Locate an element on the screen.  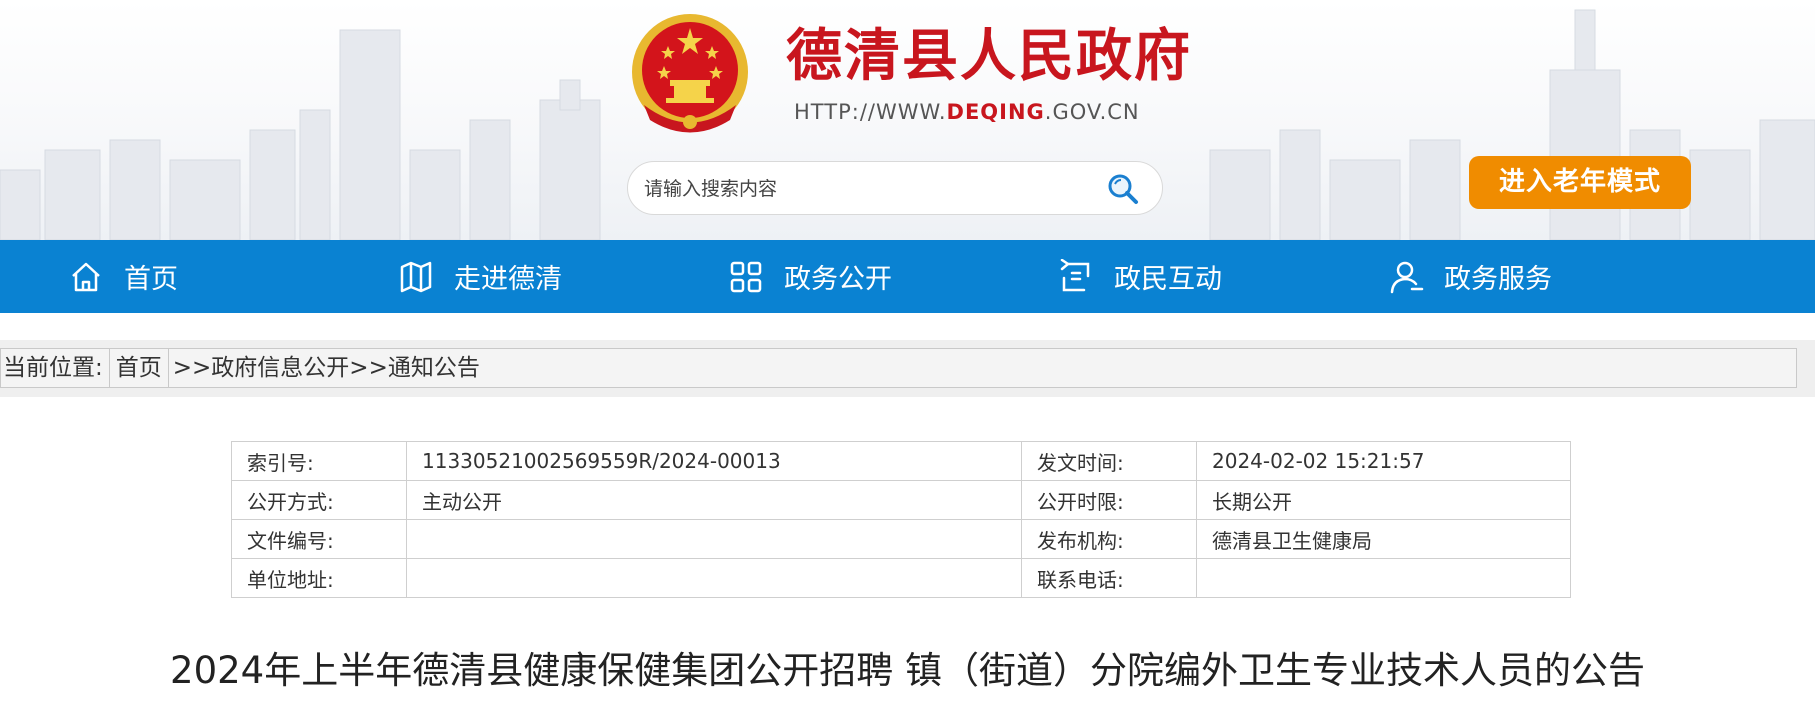
meta-value: 11330521002569559R/2024-00013 is located at coordinates (714, 461).